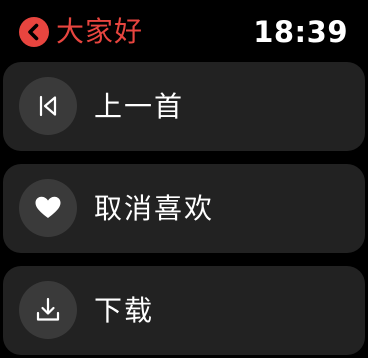 The width and height of the screenshot is (368, 358). What do you see at coordinates (48, 106) in the screenshot?
I see `previous-track-icon` at bounding box center [48, 106].